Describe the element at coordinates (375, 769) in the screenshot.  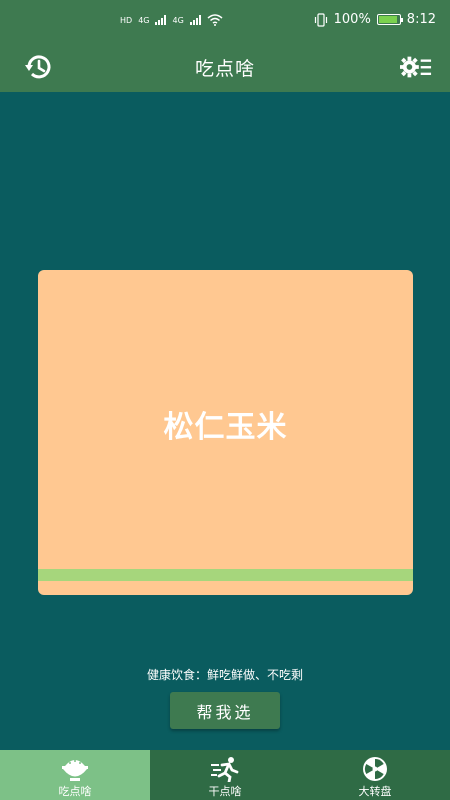
I see `wheel-icon` at that location.